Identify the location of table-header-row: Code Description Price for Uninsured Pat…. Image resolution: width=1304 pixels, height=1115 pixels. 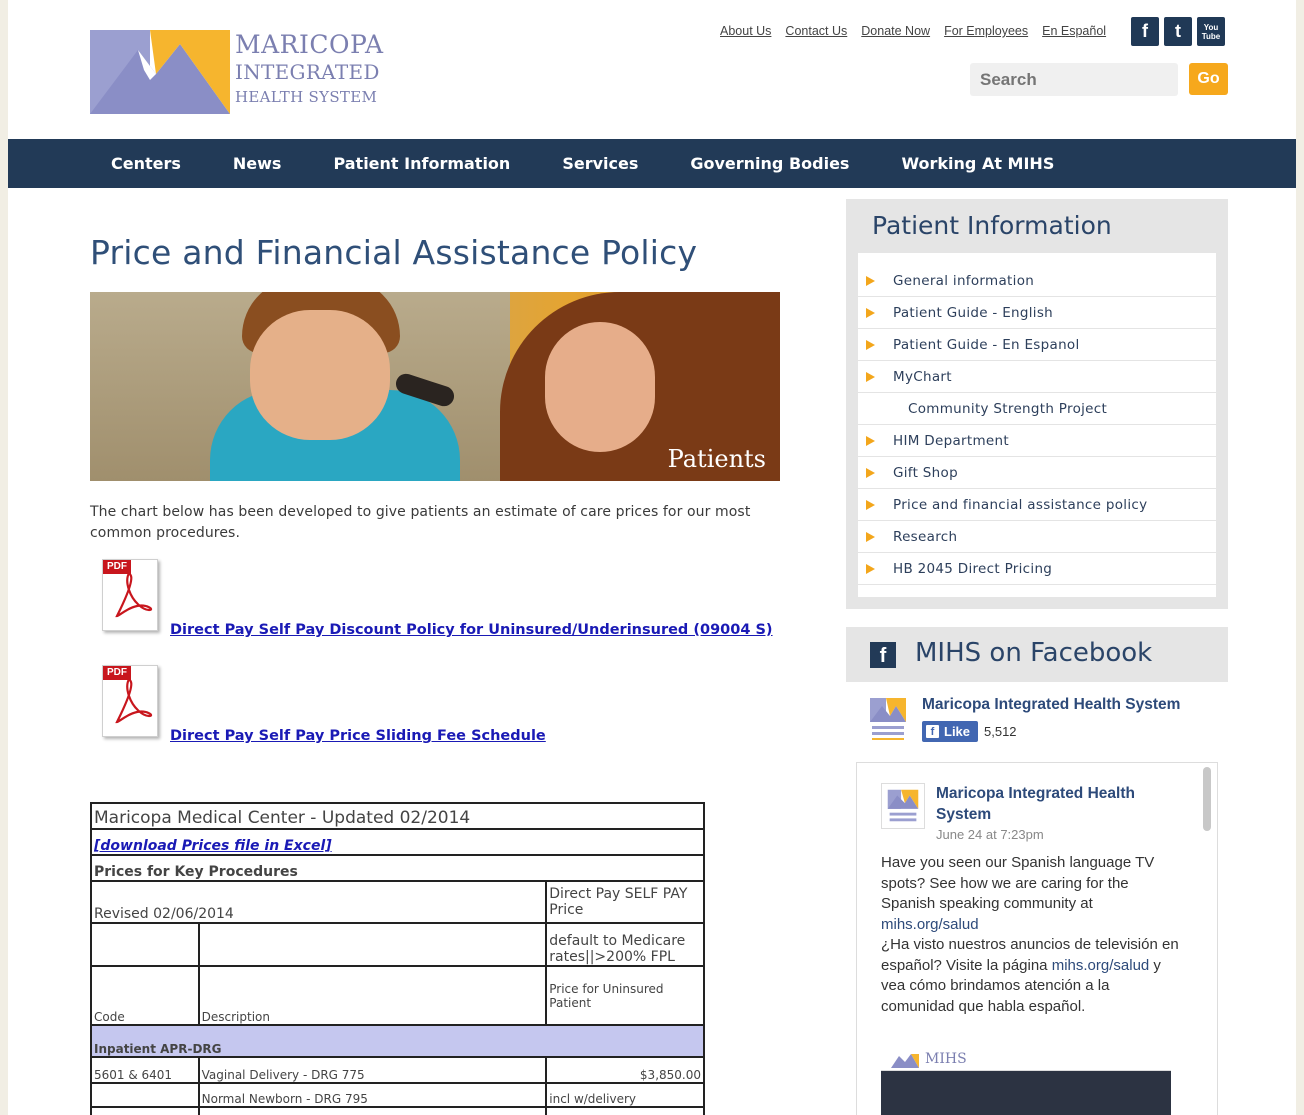
(397, 995).